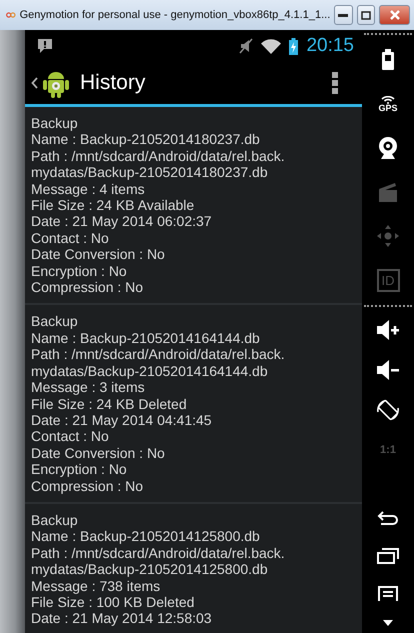  Describe the element at coordinates (122, 221) in the screenshot. I see `backup-detail: Date : 21 May 2014 06:02:37` at that location.